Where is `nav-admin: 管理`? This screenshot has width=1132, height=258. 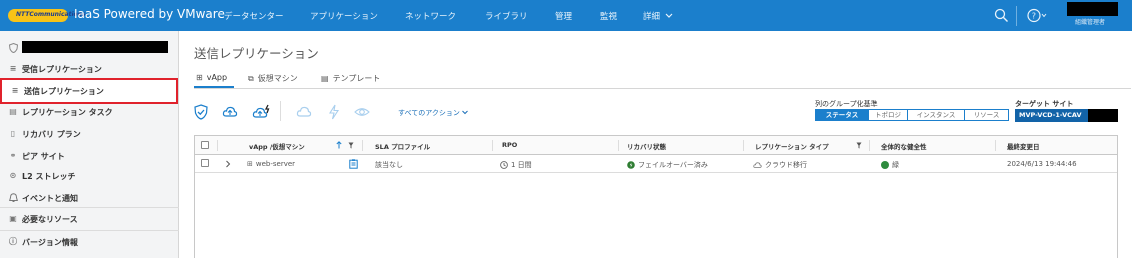 nav-admin: 管理 is located at coordinates (563, 16).